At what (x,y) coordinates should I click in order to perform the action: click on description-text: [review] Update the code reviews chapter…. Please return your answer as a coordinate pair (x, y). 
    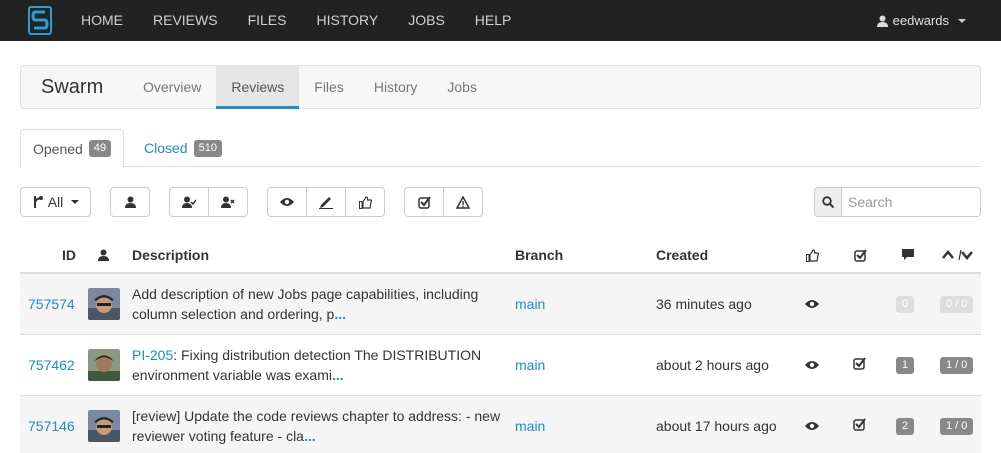
    Looking at the image, I should click on (316, 426).